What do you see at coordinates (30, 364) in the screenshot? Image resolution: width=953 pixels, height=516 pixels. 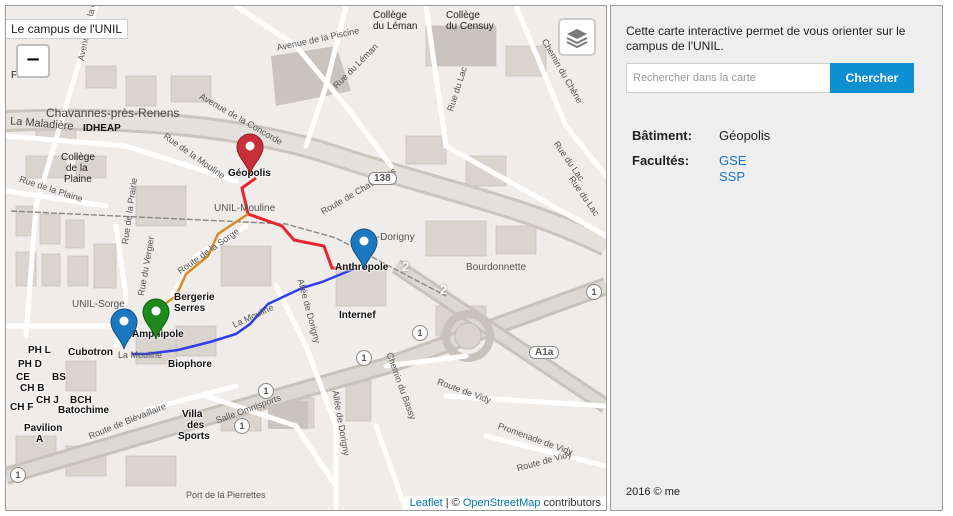 I see `map-label-building: PH D` at bounding box center [30, 364].